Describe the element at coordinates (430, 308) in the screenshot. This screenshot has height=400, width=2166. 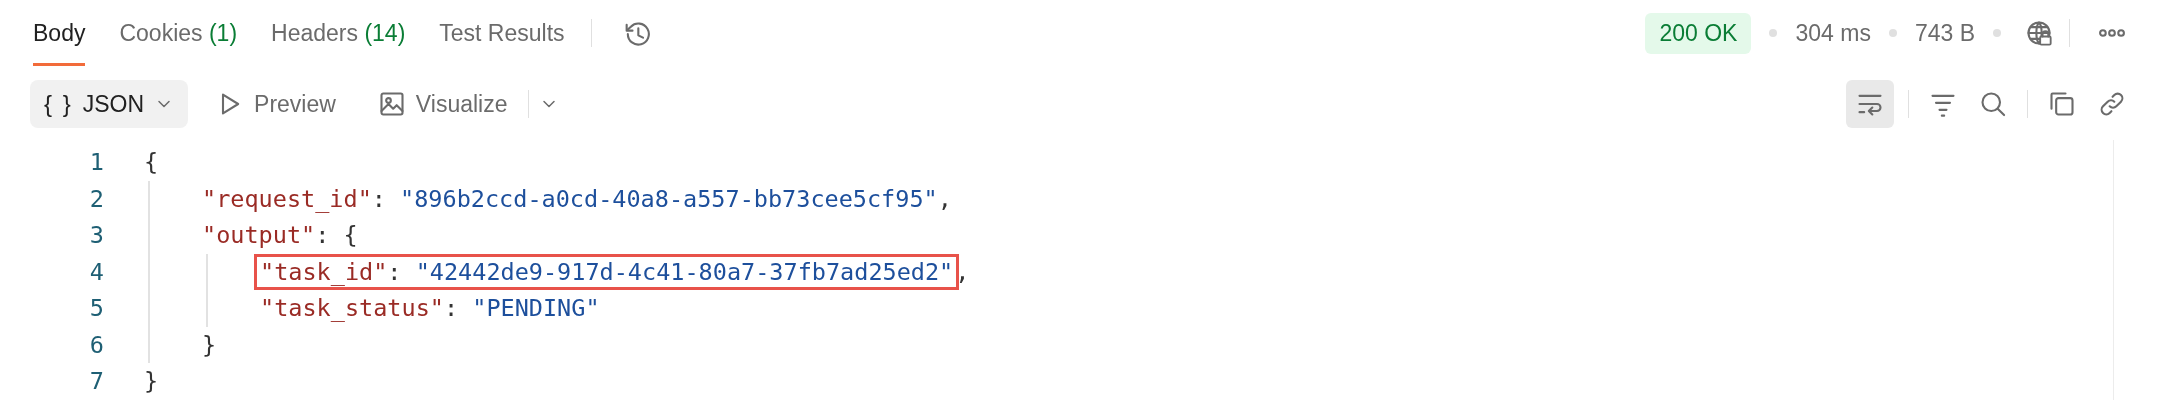
I see `code-line: "task_status": "PENDING"` at that location.